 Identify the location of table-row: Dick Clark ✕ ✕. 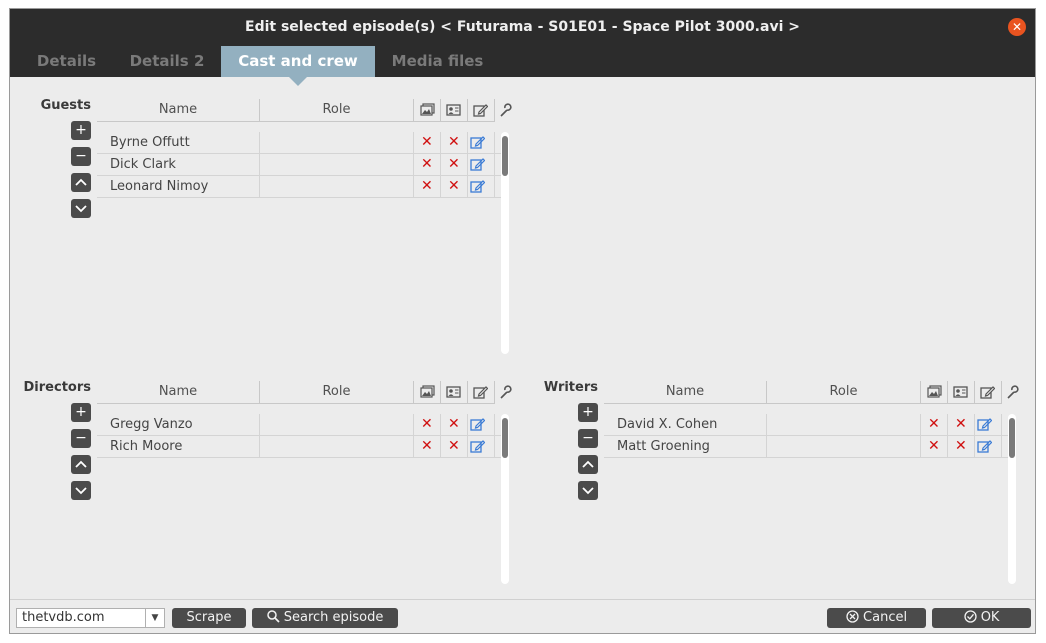
(301, 165).